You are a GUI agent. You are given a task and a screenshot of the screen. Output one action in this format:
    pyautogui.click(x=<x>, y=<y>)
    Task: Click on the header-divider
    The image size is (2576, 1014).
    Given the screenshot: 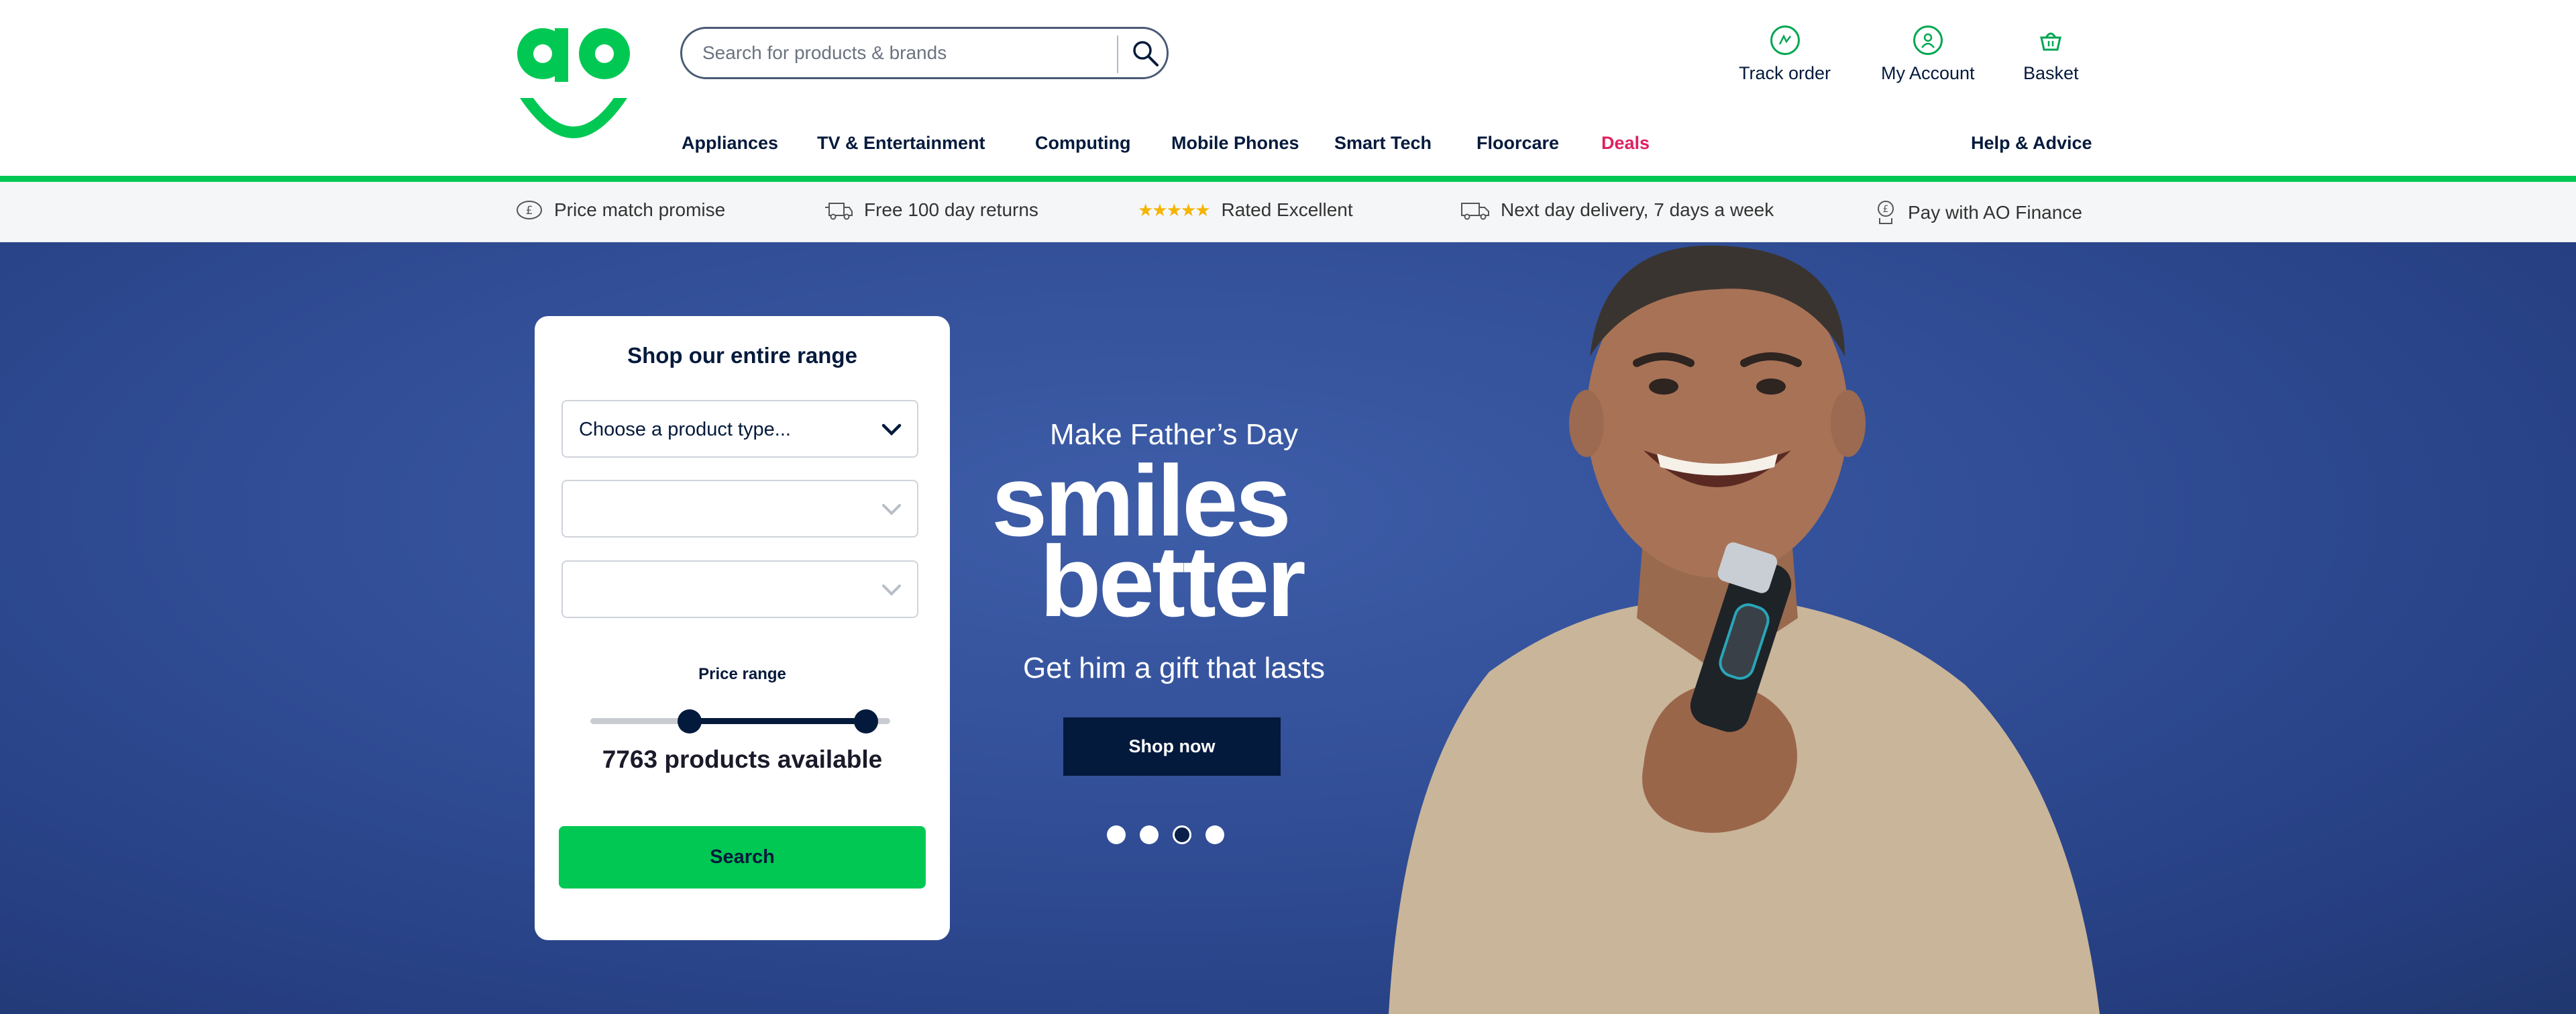 What is the action you would take?
    pyautogui.click(x=1288, y=179)
    